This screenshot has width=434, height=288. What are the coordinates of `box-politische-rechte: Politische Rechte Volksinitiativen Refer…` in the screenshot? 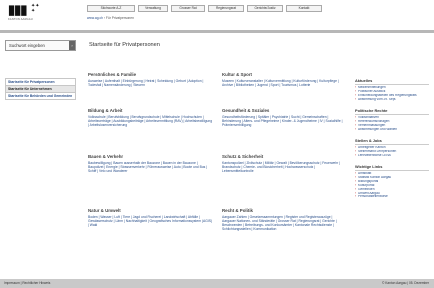 It's located at (392, 120).